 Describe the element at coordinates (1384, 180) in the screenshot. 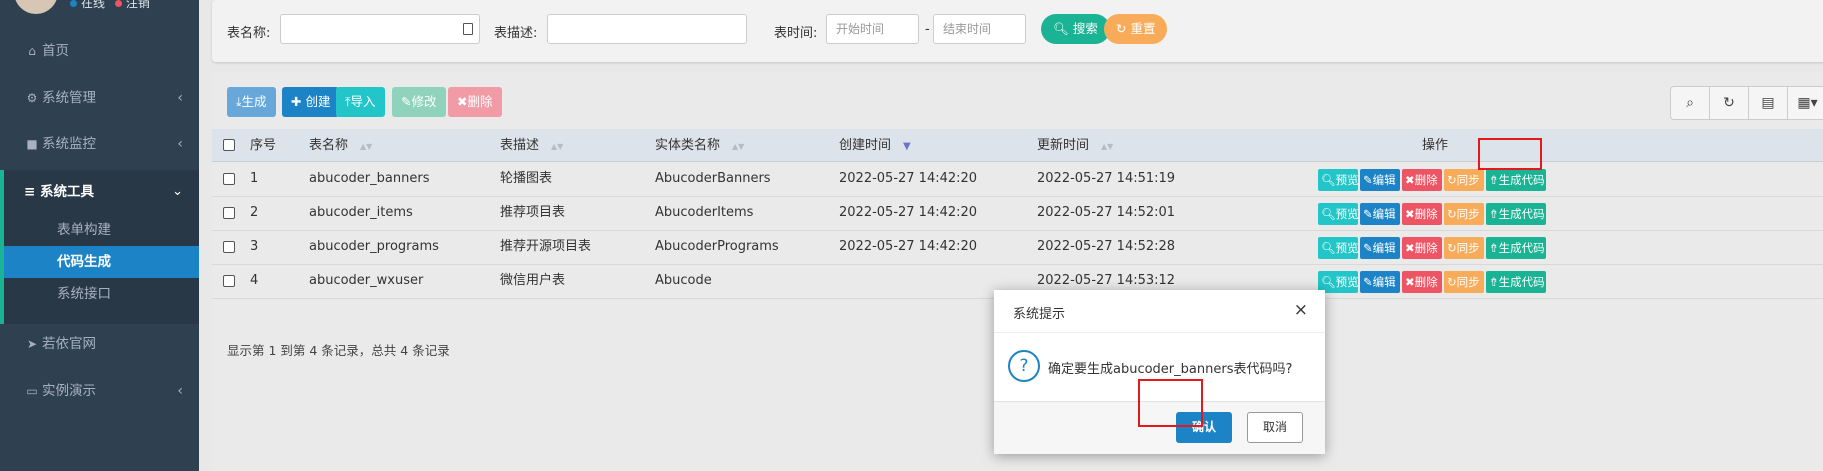

I see `edit-row-button-label: 编辑` at that location.